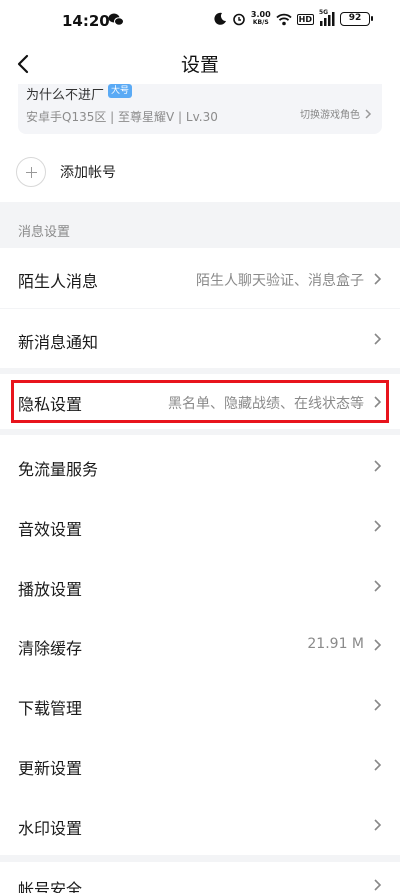  Describe the element at coordinates (293, 18) in the screenshot. I see `status-icons: 3.00 KB/S HD 5G 92` at that location.